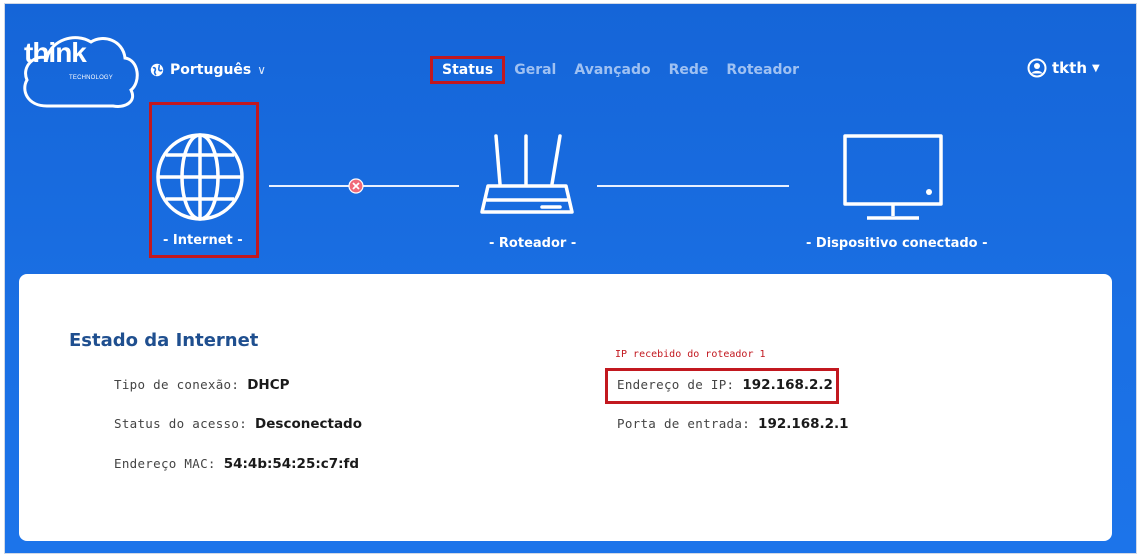  What do you see at coordinates (308, 424) in the screenshot?
I see `access-status-value: Desconectado` at bounding box center [308, 424].